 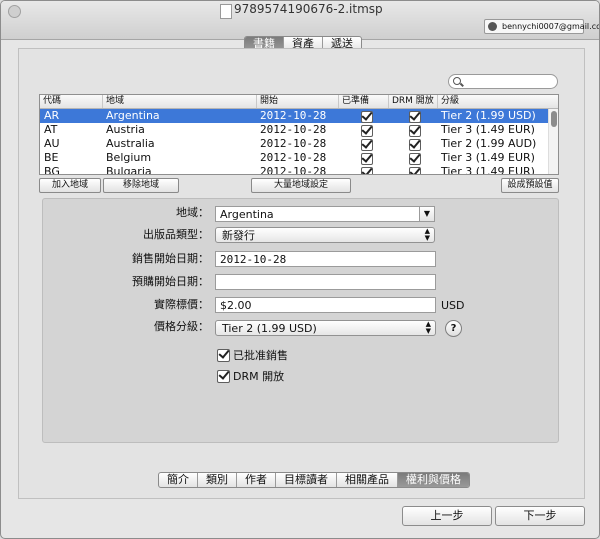 I want to click on price-label: 實際標價：, so click(x=181, y=304).